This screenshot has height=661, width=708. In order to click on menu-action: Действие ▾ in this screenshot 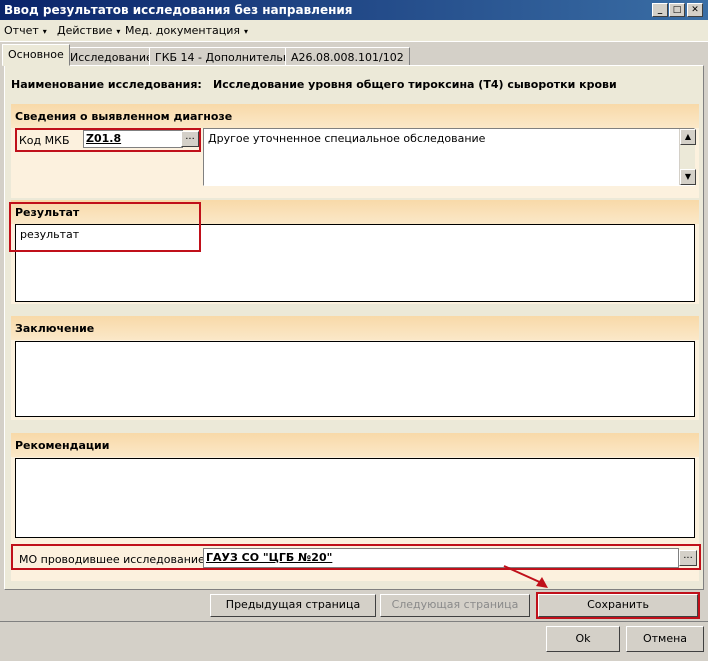, I will do `click(88, 30)`.